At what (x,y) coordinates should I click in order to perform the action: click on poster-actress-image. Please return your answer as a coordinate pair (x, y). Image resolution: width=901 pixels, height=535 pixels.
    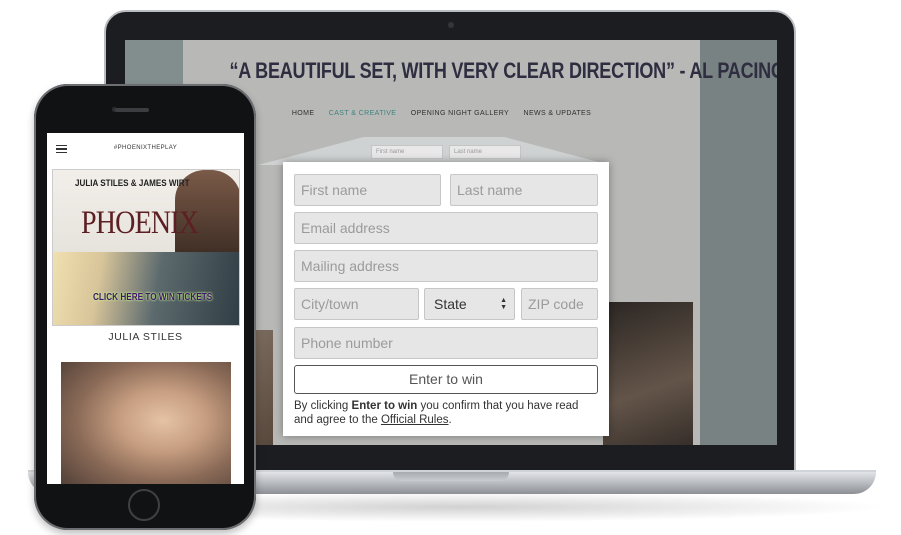
    Looking at the image, I should click on (146, 288).